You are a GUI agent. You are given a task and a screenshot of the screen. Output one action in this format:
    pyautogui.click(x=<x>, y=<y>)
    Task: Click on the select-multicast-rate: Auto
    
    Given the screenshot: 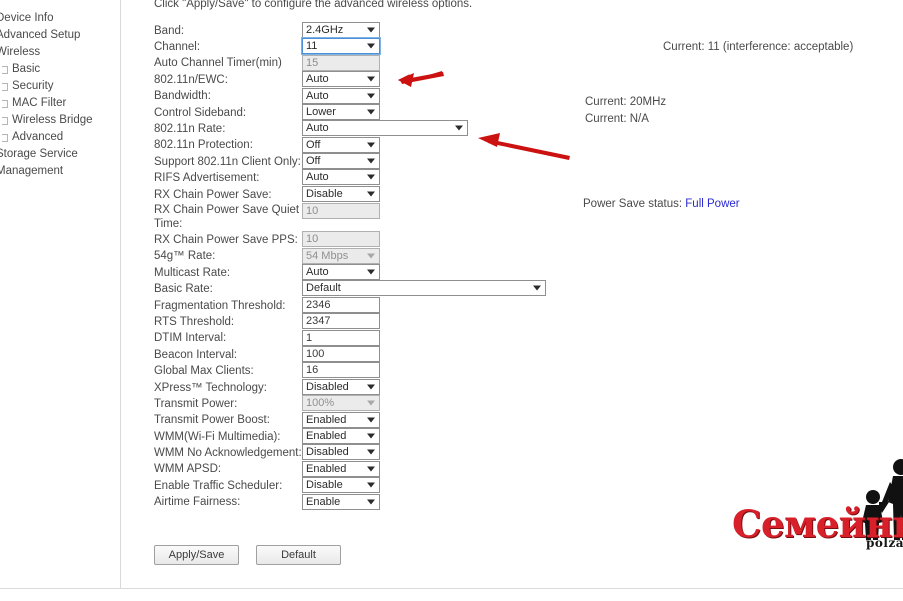 What is the action you would take?
    pyautogui.click(x=341, y=272)
    